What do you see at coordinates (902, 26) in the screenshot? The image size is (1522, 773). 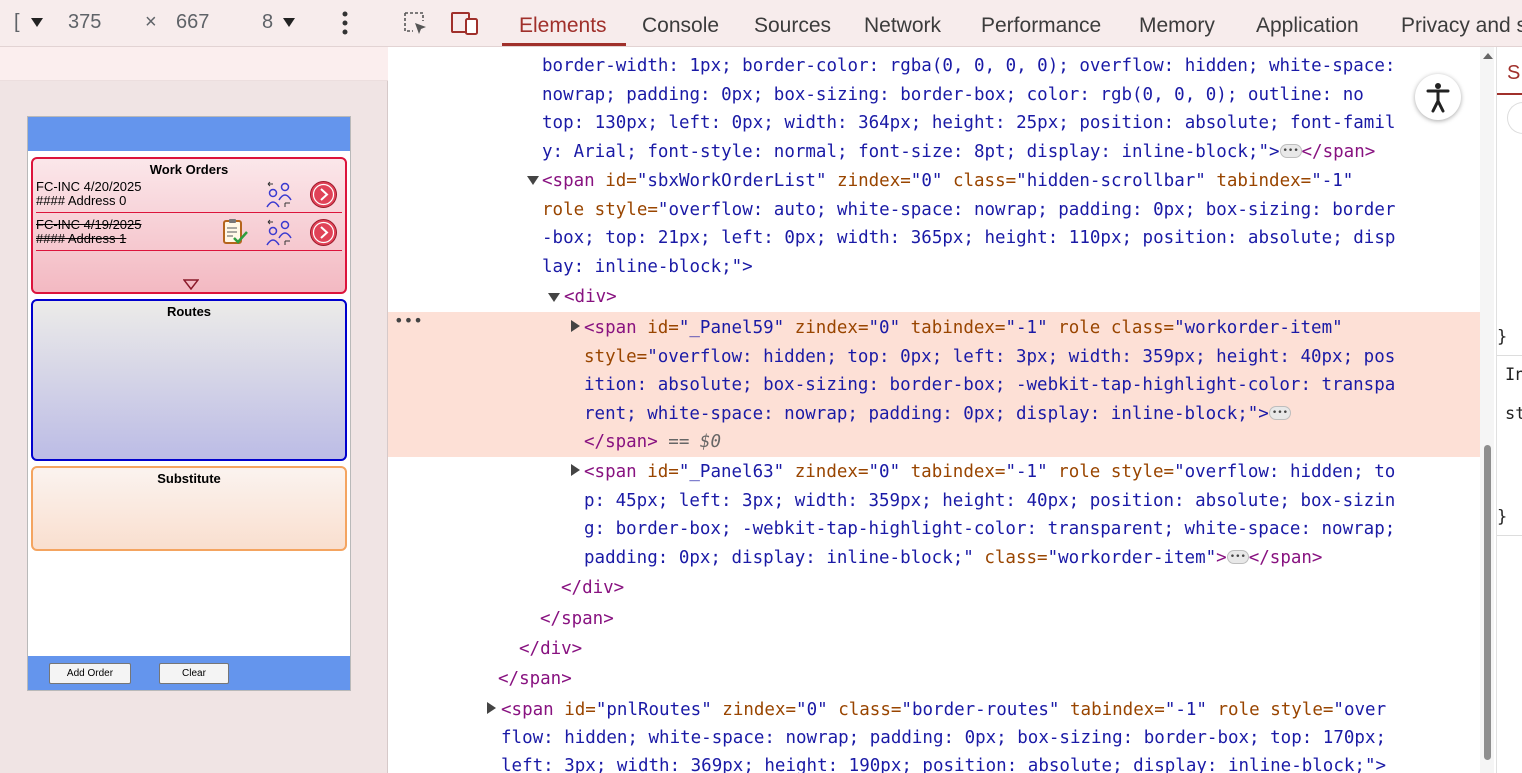 I see `tab-network: Network` at bounding box center [902, 26].